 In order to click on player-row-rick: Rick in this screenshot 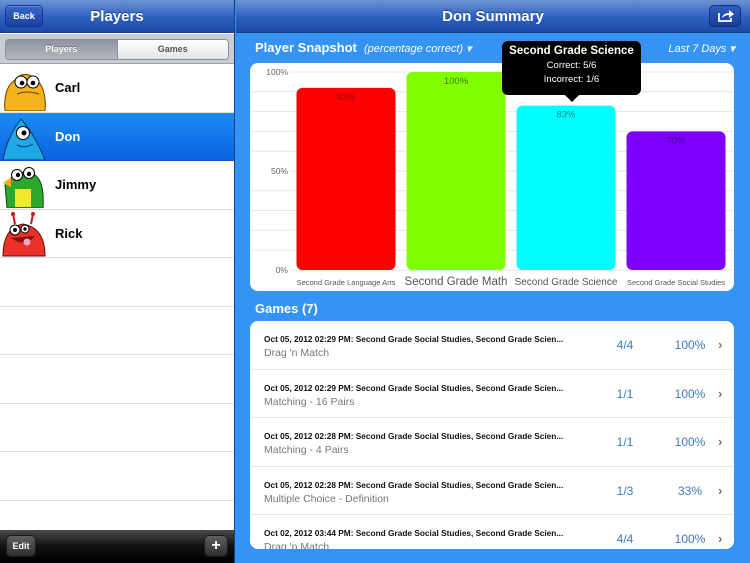, I will do `click(117, 233)`.